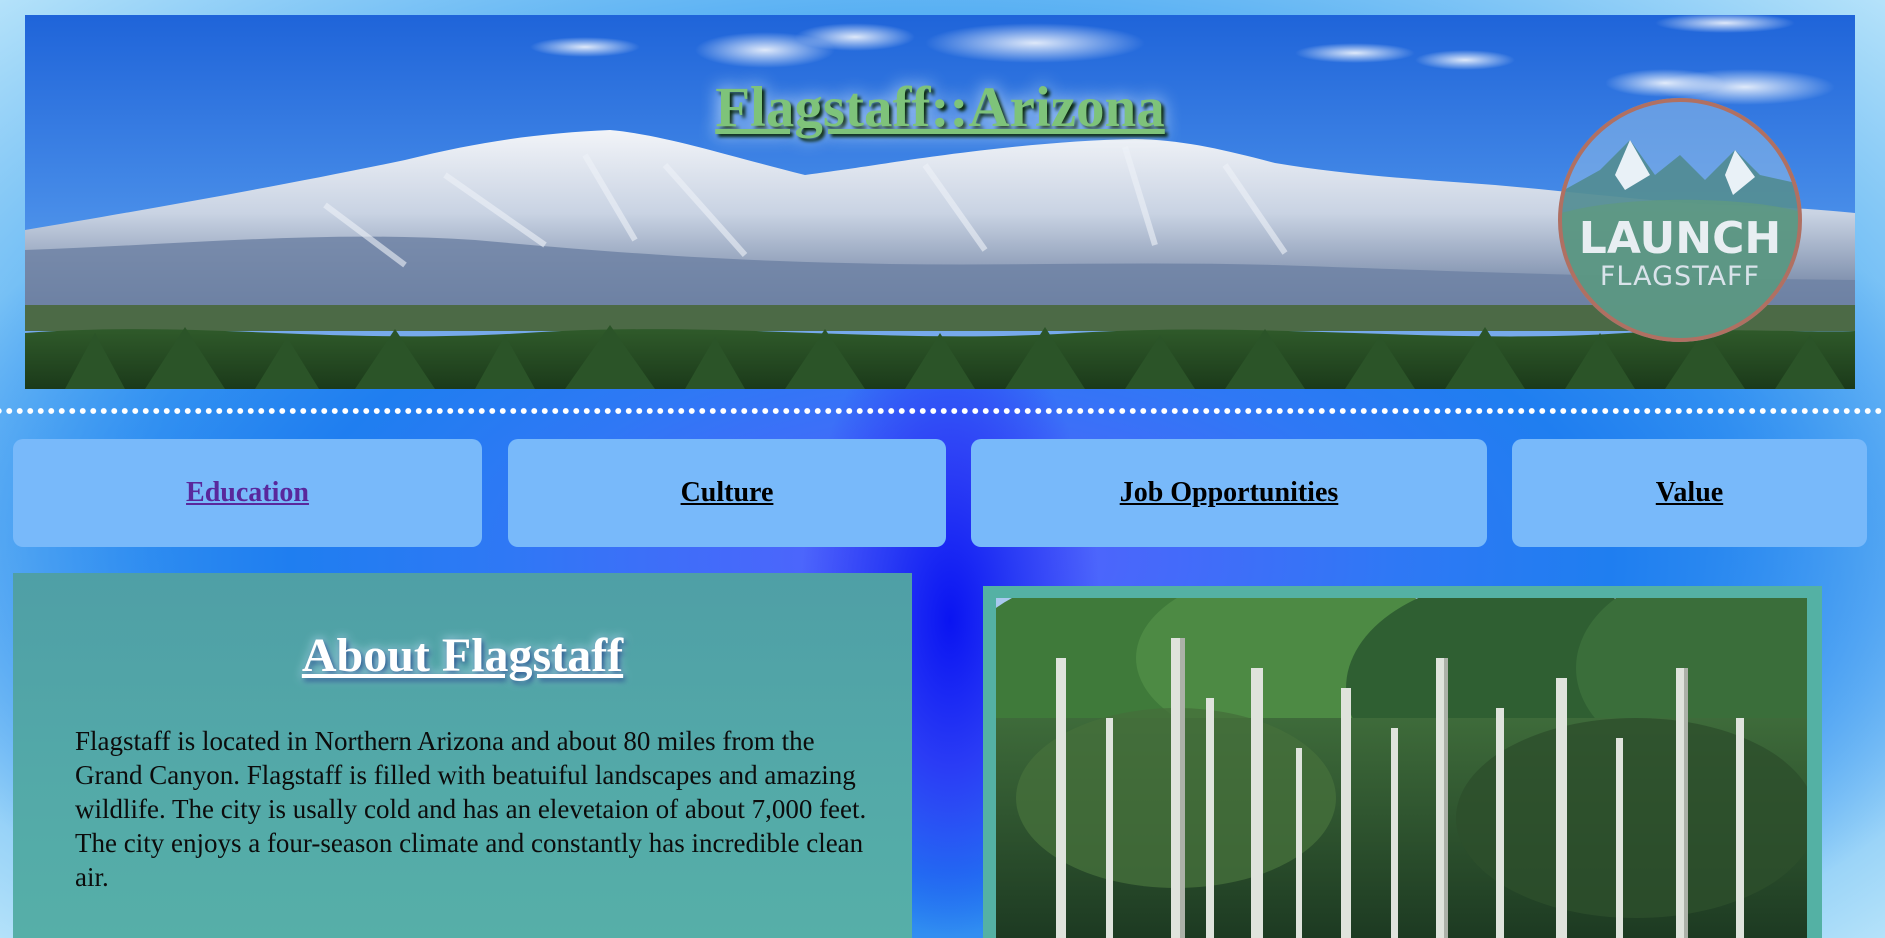 The height and width of the screenshot is (938, 1885). What do you see at coordinates (1680, 238) in the screenshot?
I see `logo-text-main: LAUNCH` at bounding box center [1680, 238].